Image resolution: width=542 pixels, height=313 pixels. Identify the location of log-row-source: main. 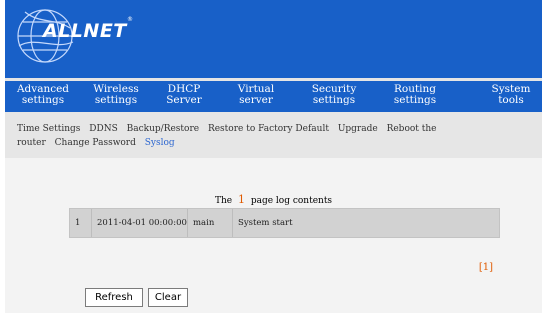
(210, 223).